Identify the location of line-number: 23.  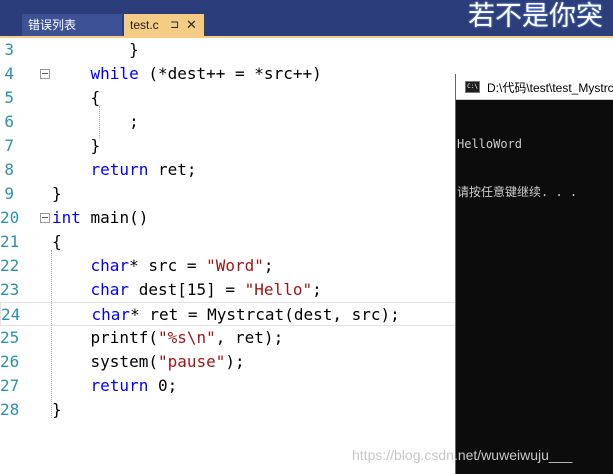
(10, 289).